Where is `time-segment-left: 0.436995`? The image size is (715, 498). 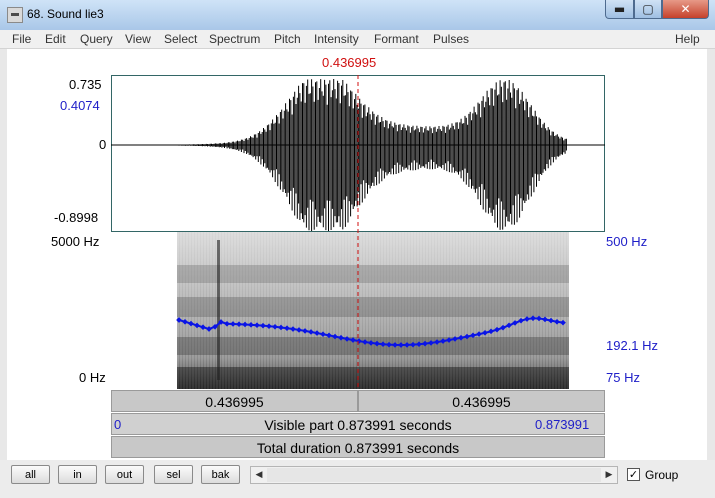 time-segment-left: 0.436995 is located at coordinates (234, 401).